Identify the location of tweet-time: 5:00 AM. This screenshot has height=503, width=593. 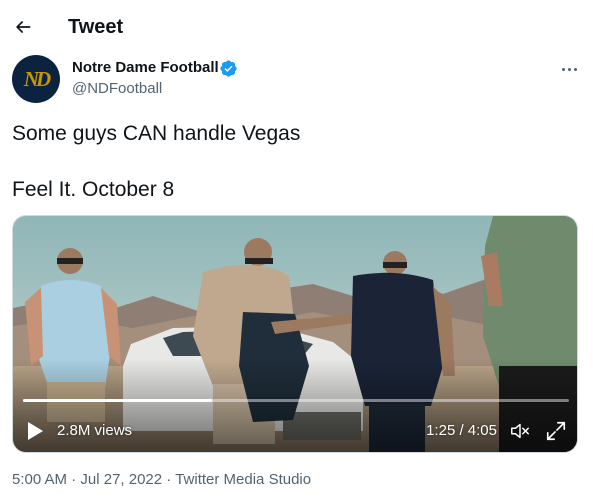
(39, 479).